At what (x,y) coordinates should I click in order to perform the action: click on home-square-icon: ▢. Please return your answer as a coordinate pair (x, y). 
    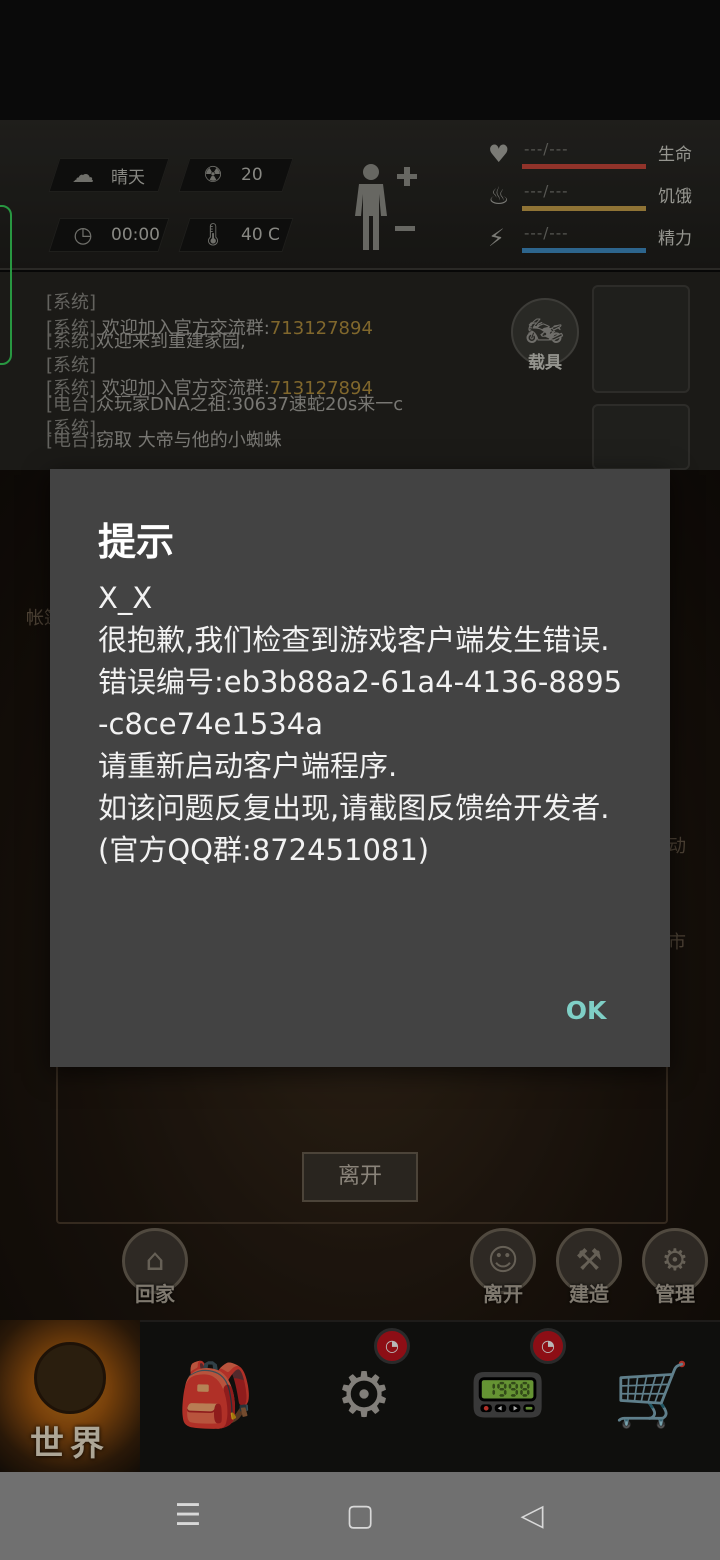
    Looking at the image, I should click on (360, 1515).